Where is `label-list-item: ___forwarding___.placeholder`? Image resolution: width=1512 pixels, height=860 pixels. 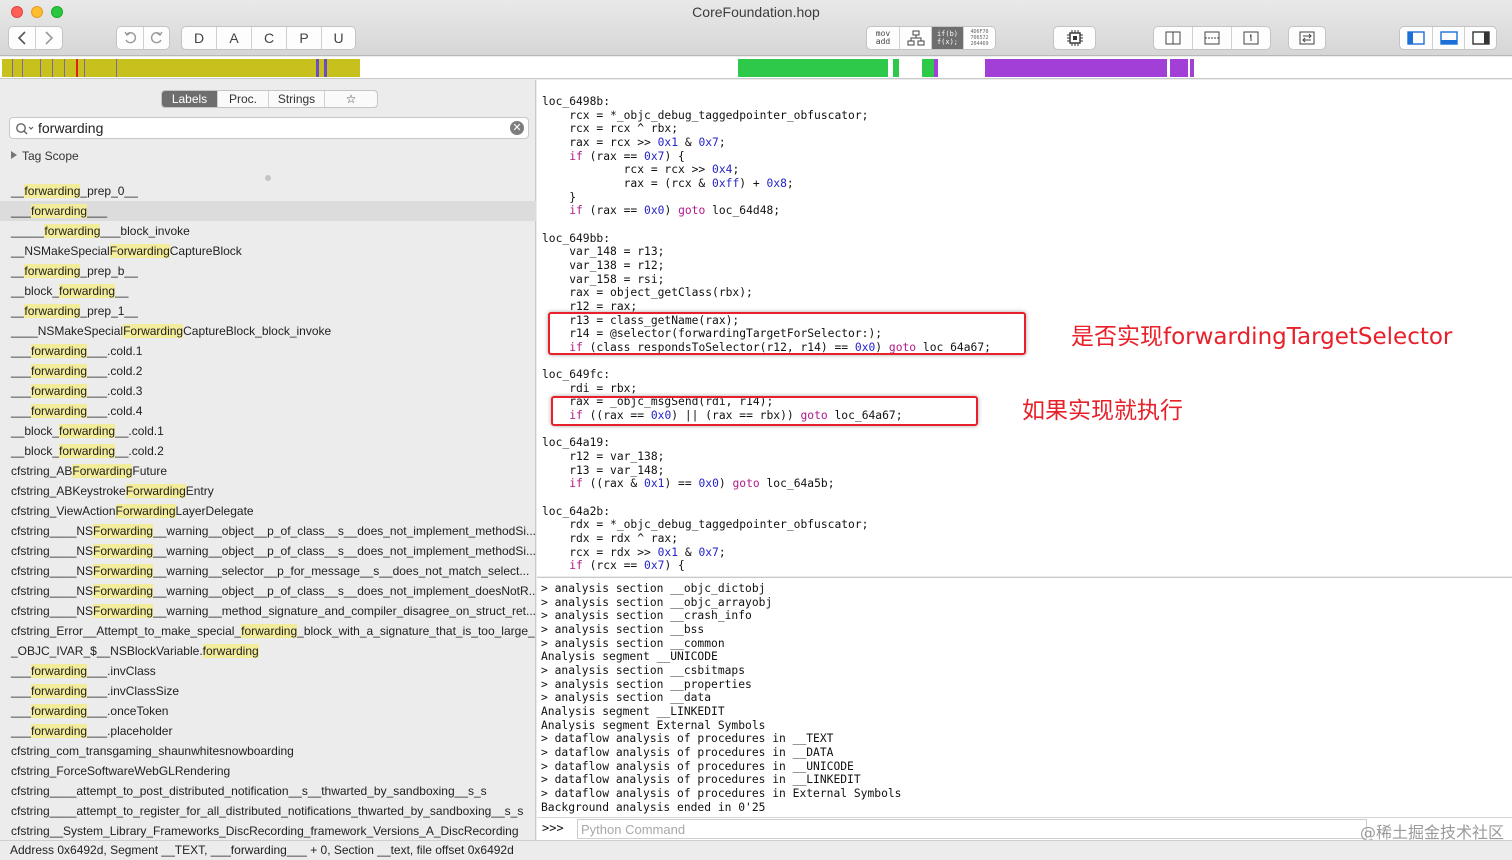 label-list-item: ___forwarding___.placeholder is located at coordinates (268, 731).